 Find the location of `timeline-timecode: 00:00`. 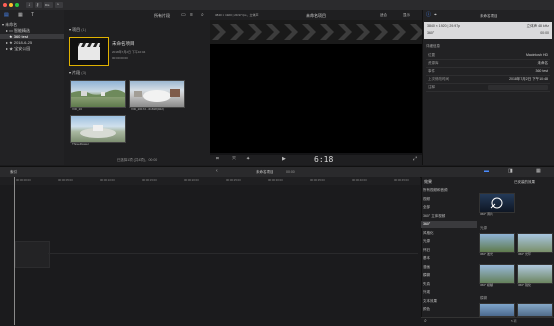

timeline-timecode: 00:00 is located at coordinates (290, 172).